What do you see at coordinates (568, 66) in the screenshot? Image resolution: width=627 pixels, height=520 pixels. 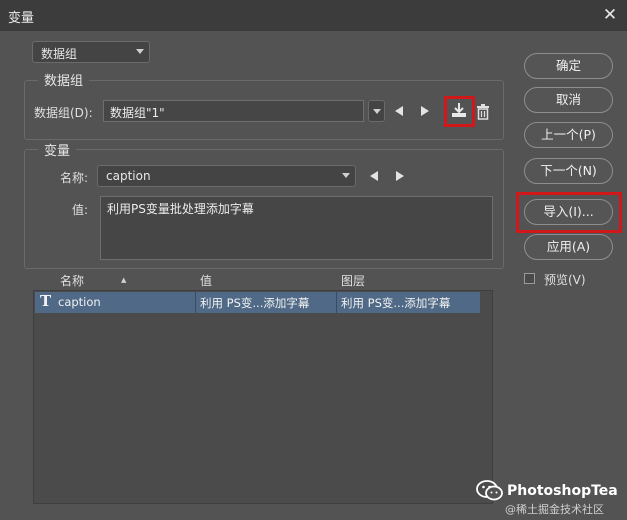 I see `ok-button: 确定` at bounding box center [568, 66].